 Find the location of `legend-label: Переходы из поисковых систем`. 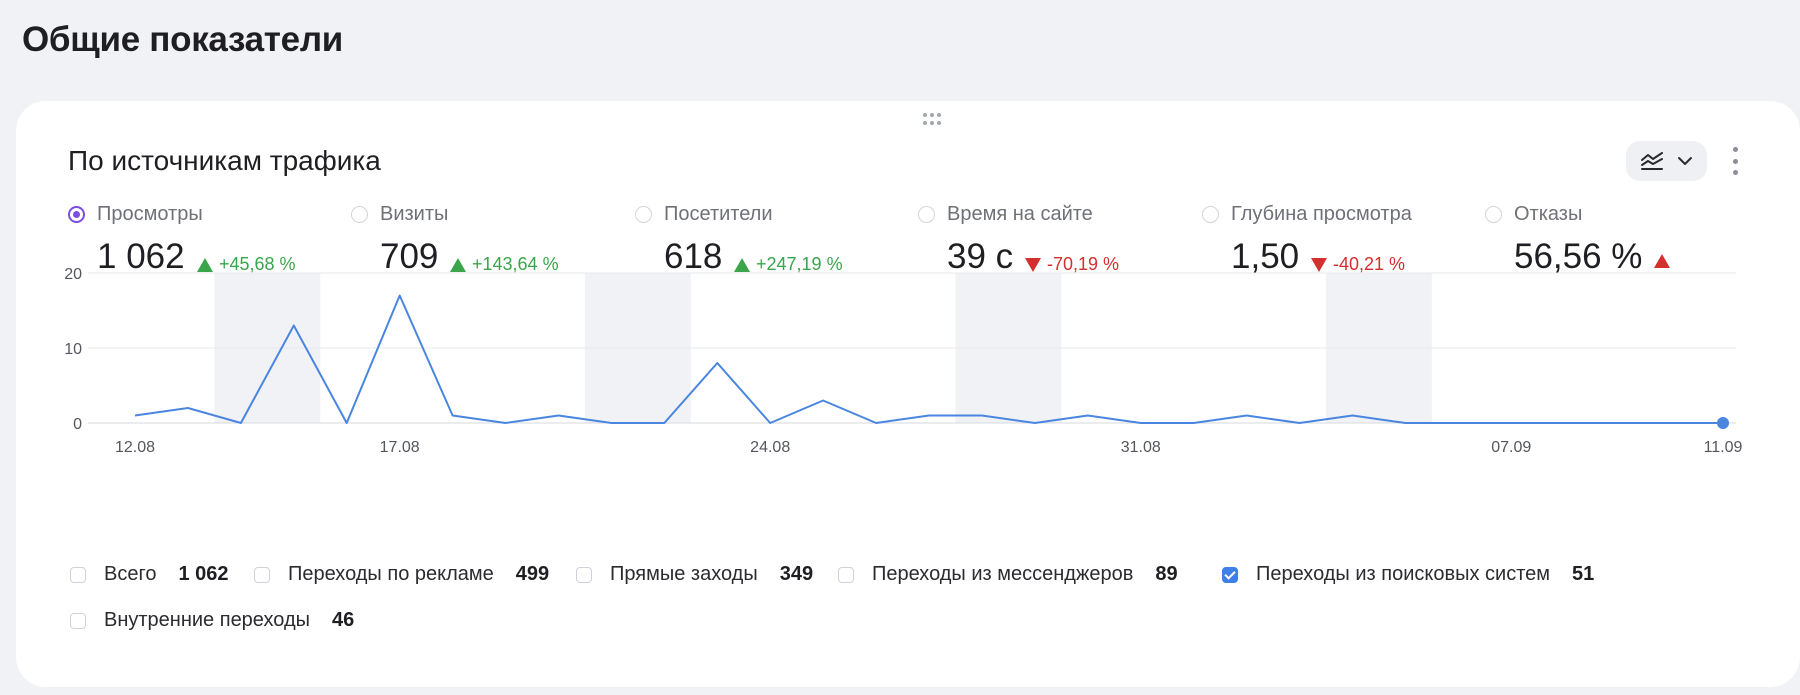

legend-label: Переходы из поисковых систем is located at coordinates (1403, 574).